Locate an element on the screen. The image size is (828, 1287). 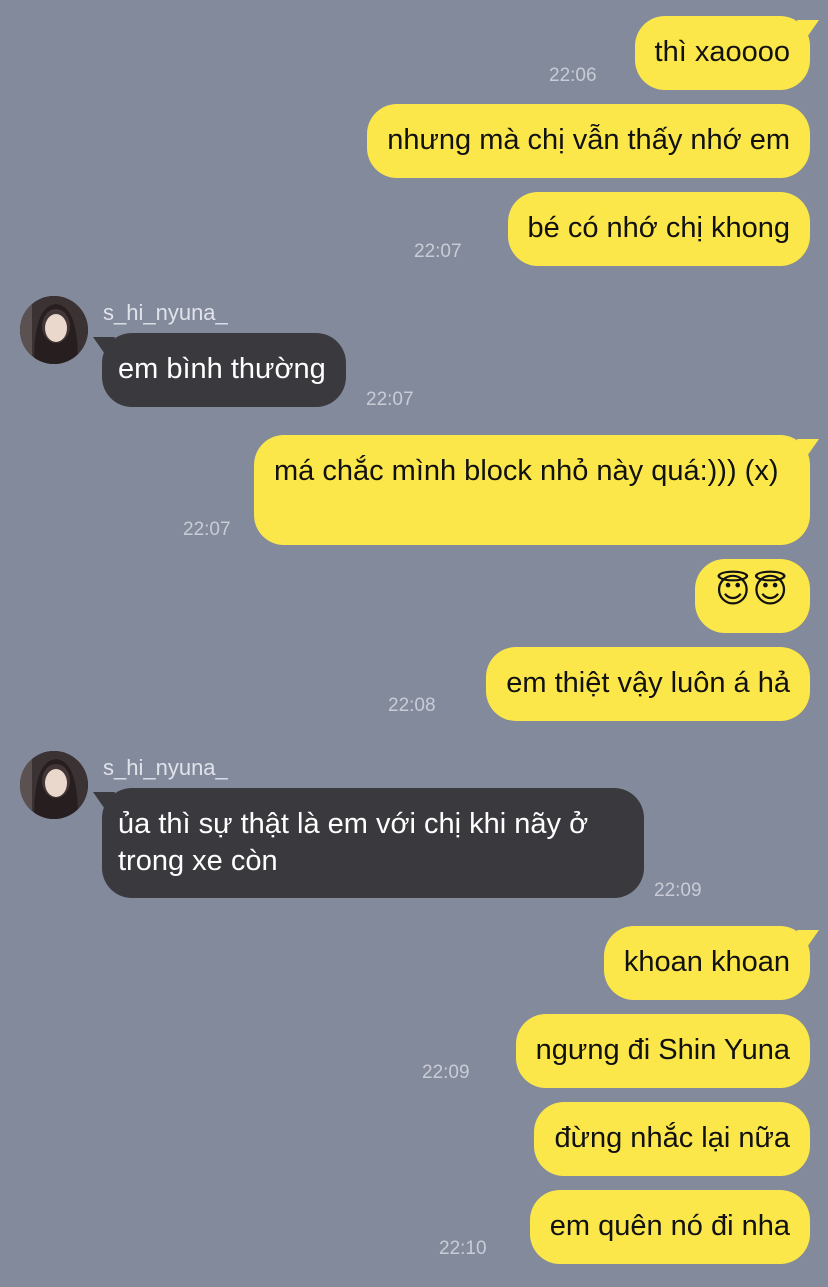
outgoing-message-bubble: em thiệt vậy luôn á hả is located at coordinates (648, 684).